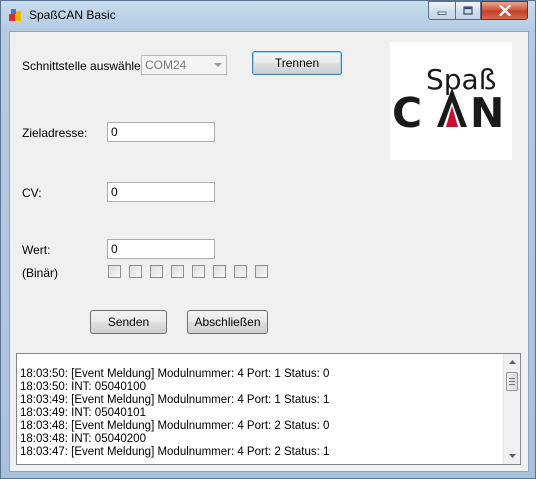 Image resolution: width=536 pixels, height=479 pixels. What do you see at coordinates (407, 113) in the screenshot?
I see `logo-letter-c: C` at bounding box center [407, 113].